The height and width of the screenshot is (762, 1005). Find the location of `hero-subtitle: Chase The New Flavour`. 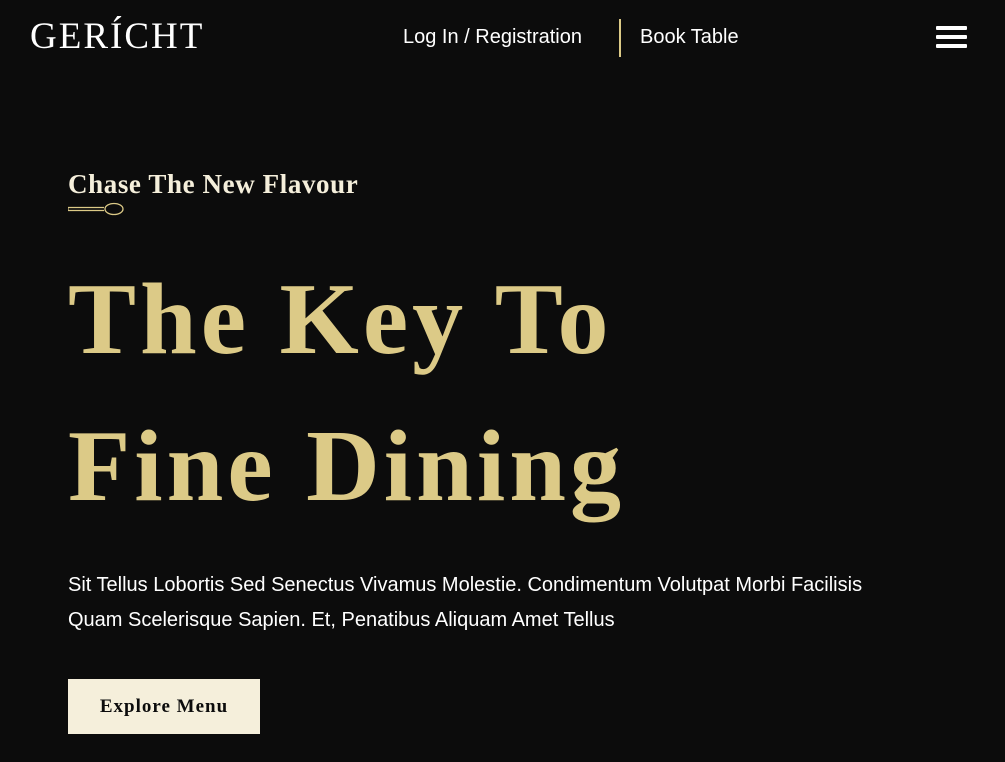

hero-subtitle: Chase The New Flavour is located at coordinates (213, 184).